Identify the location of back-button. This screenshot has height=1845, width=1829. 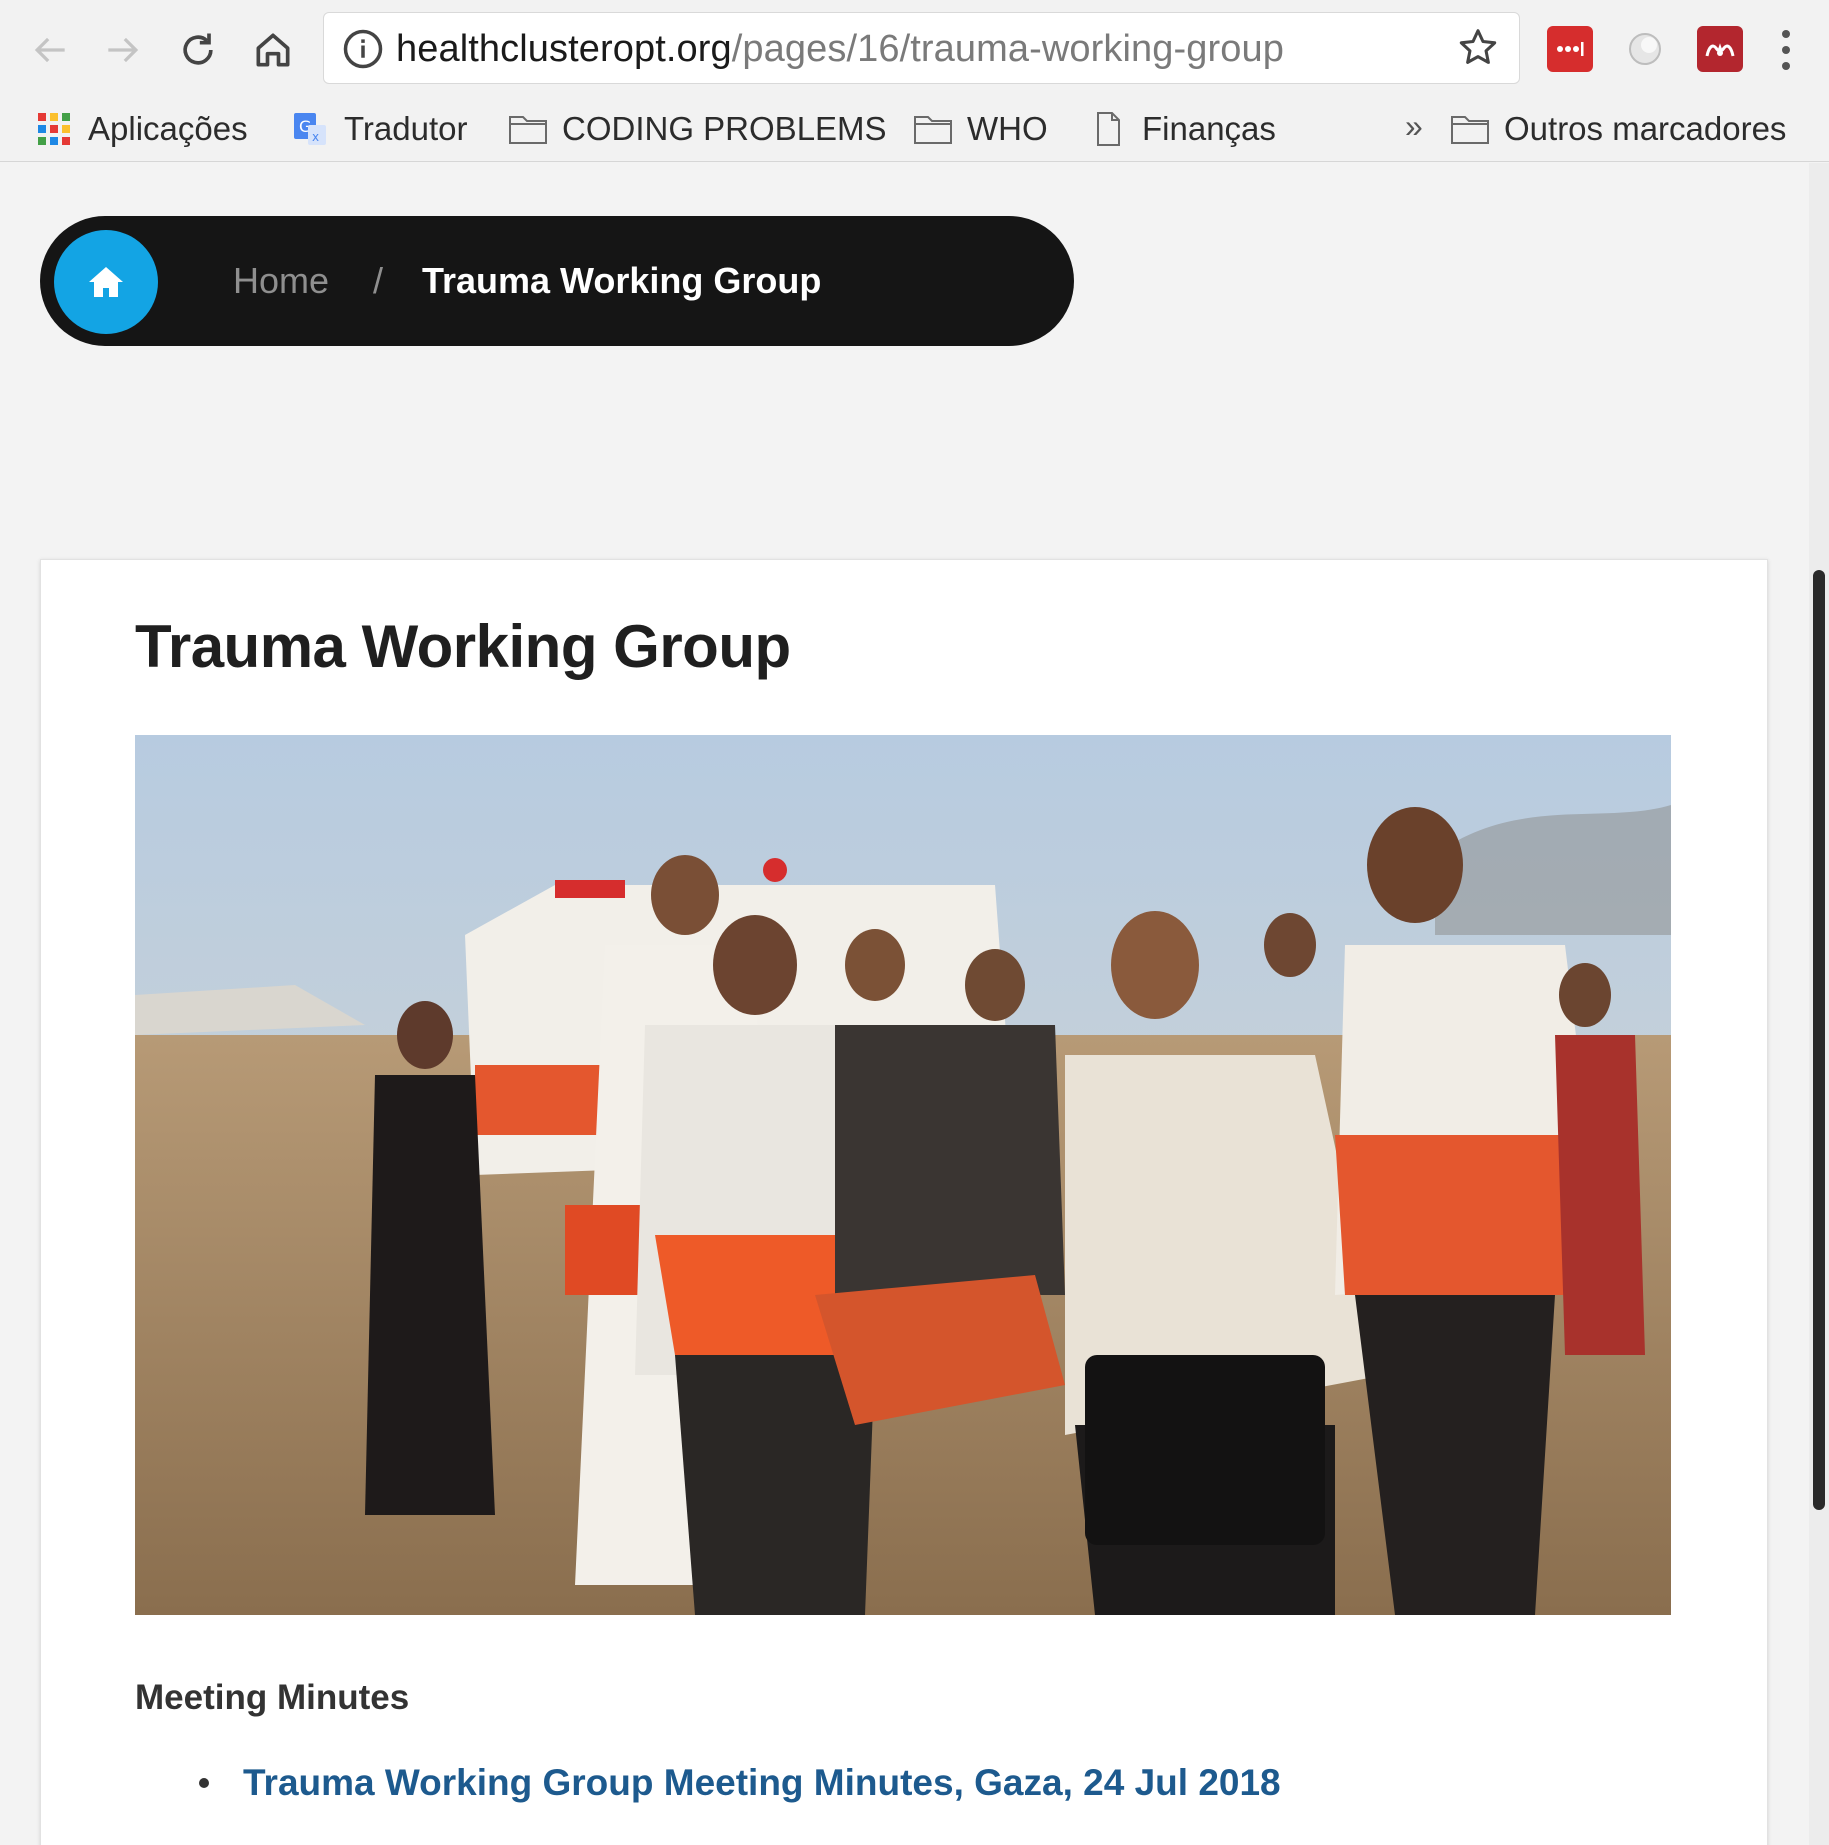
(50, 50).